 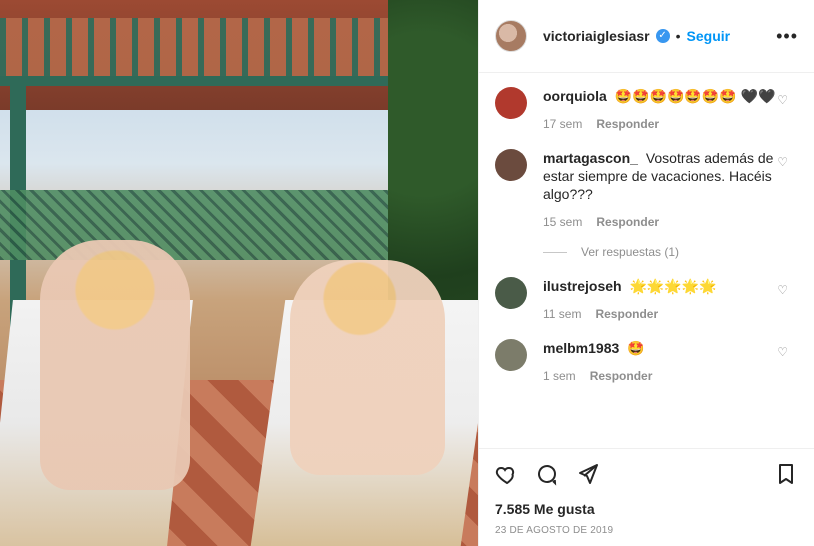 What do you see at coordinates (670, 124) in the screenshot?
I see `comment-meta: 17 sem Responder` at bounding box center [670, 124].